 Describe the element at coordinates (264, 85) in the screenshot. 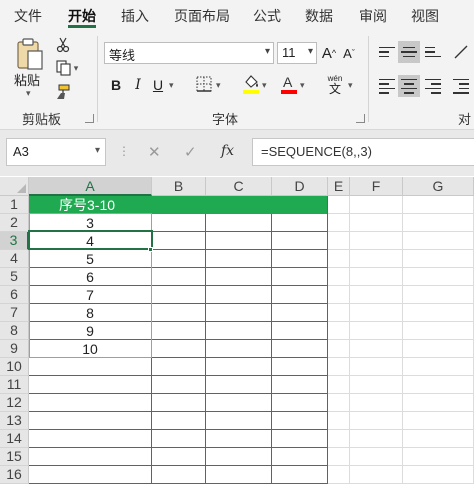

I see `fill-color-dropdown-icon: ▾` at that location.